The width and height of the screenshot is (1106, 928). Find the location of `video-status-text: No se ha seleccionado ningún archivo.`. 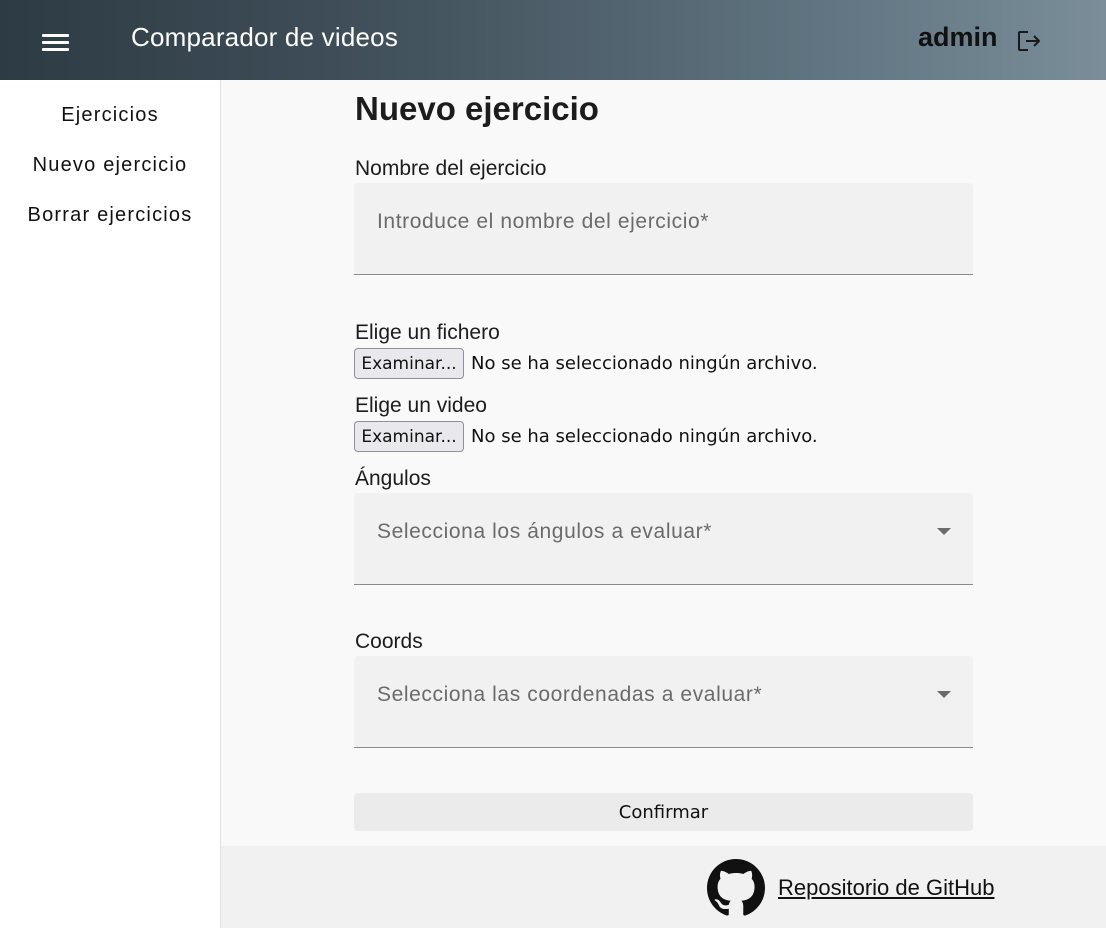

video-status-text: No se ha seleccionado ningún archivo. is located at coordinates (644, 436).